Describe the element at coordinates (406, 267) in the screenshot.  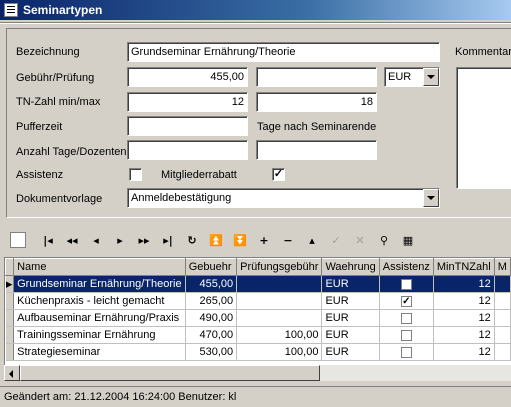
I see `column-header: Assistenz` at that location.